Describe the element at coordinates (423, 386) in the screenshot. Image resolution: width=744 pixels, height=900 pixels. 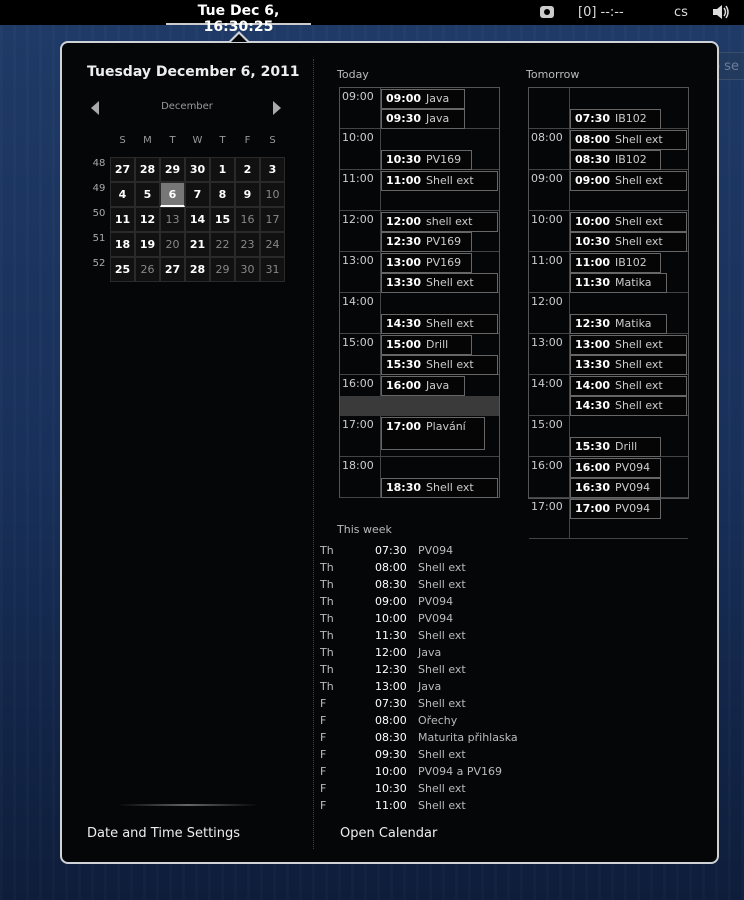
I see `event-item: 16:00 Java` at that location.